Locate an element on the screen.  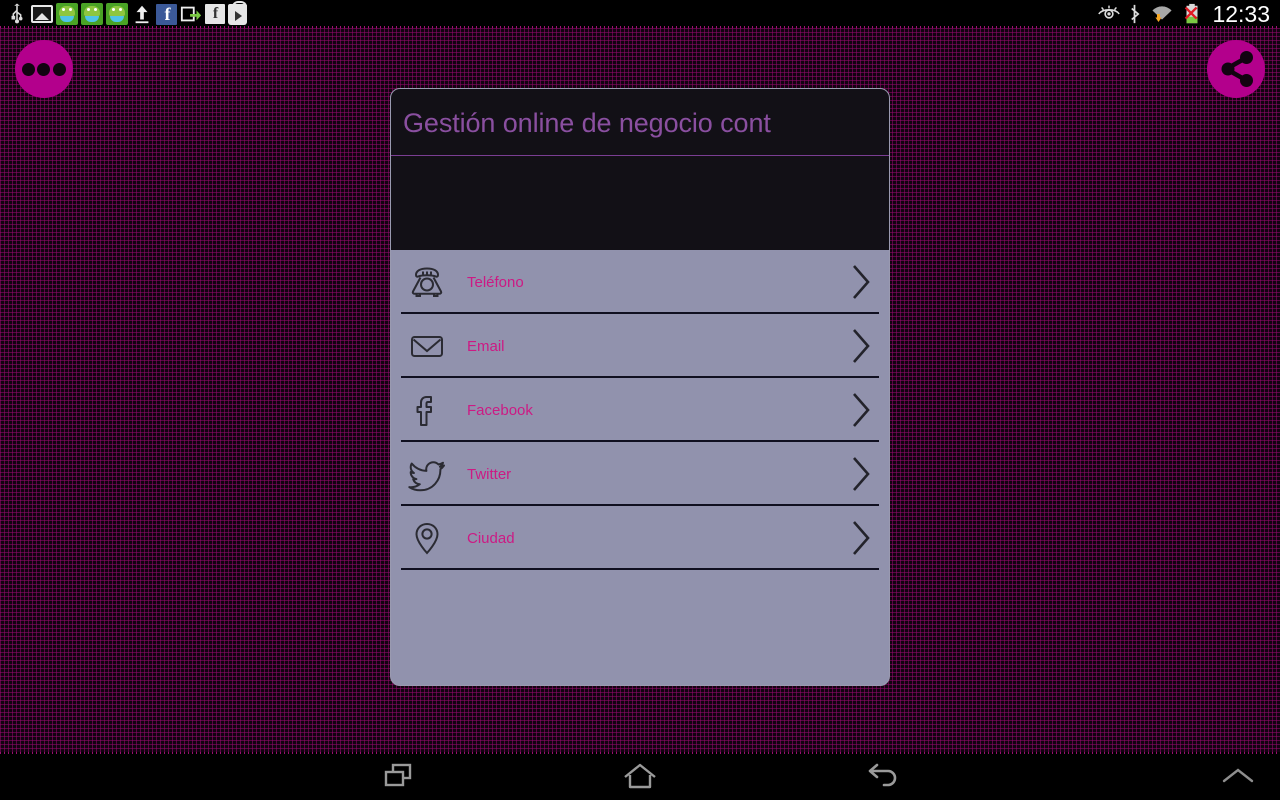
status-bar-clock: 12:33 is located at coordinates (1241, 13).